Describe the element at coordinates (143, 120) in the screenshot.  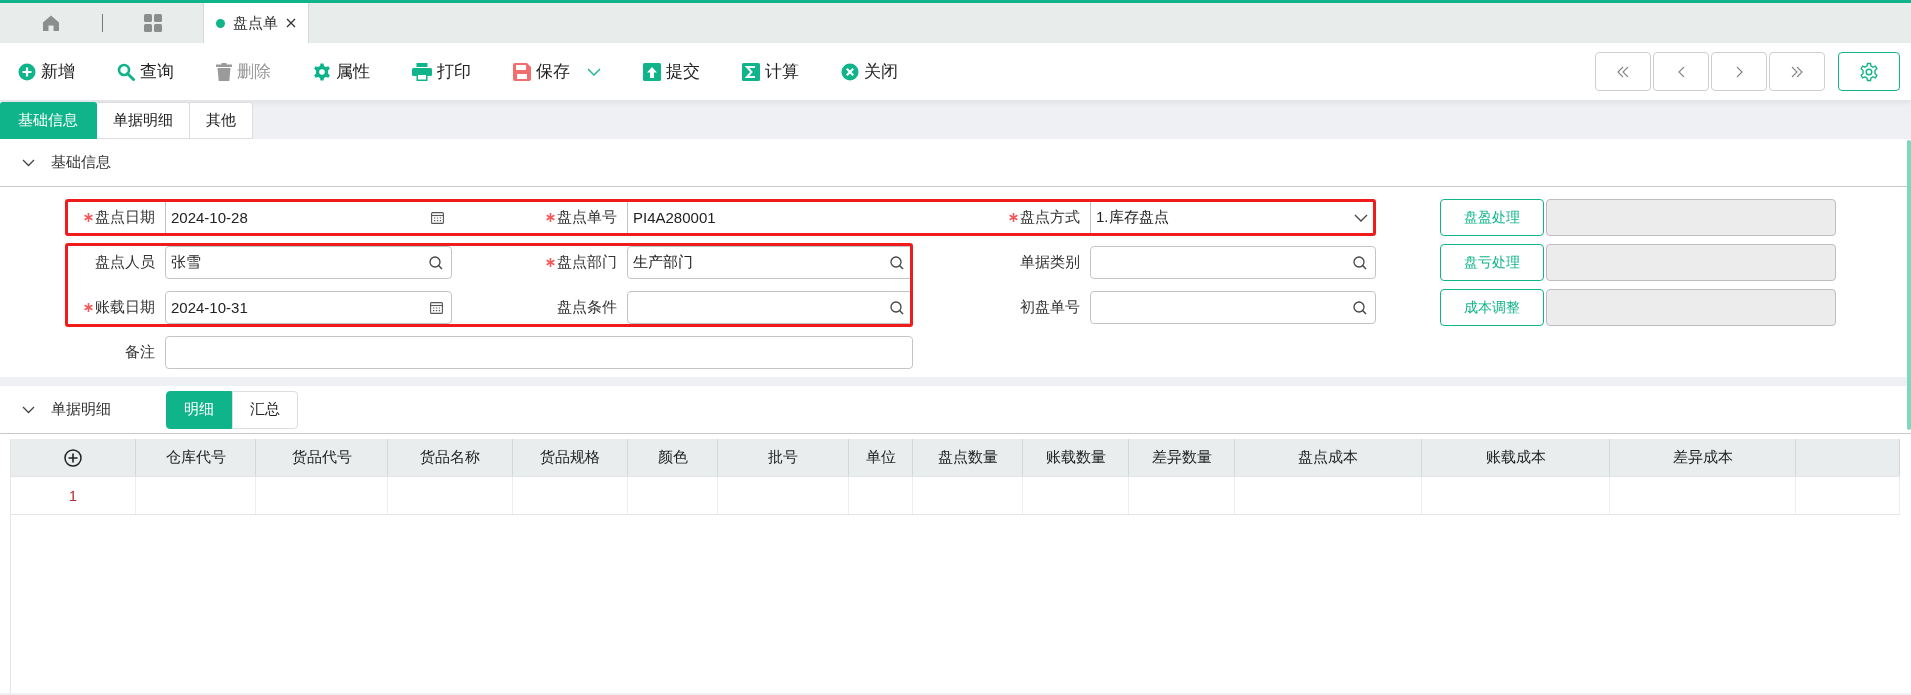
I see `page-tab: 单据明细` at that location.